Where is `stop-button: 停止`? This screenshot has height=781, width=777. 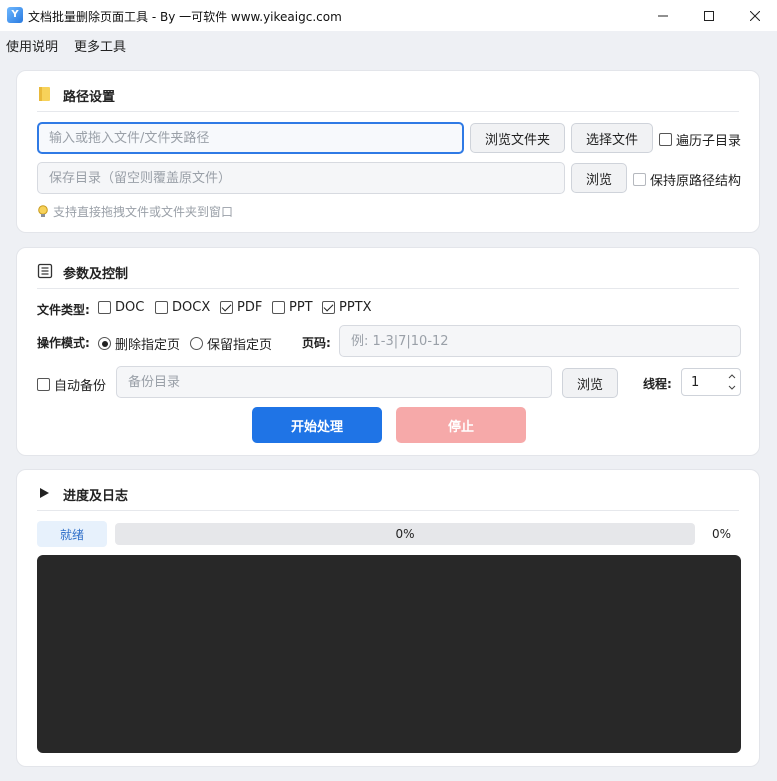 stop-button: 停止 is located at coordinates (461, 425).